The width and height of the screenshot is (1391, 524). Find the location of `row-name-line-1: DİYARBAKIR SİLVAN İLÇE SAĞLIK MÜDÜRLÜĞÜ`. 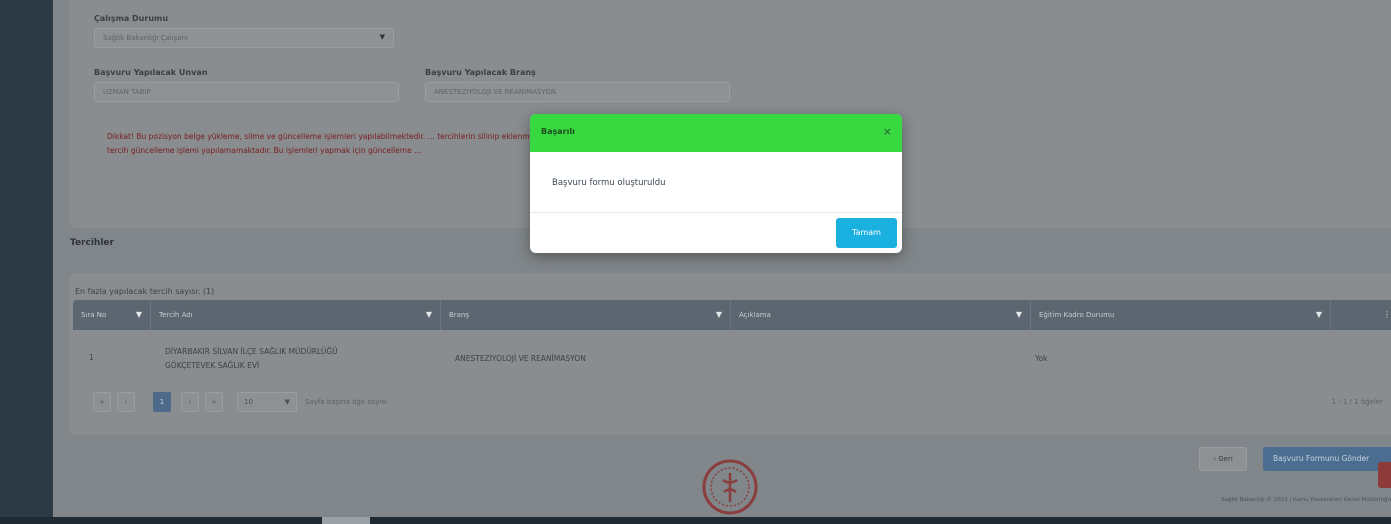

row-name-line-1: DİYARBAKIR SİLVAN İLÇE SAĞLIK MÜDÜRLÜĞÜ is located at coordinates (251, 351).